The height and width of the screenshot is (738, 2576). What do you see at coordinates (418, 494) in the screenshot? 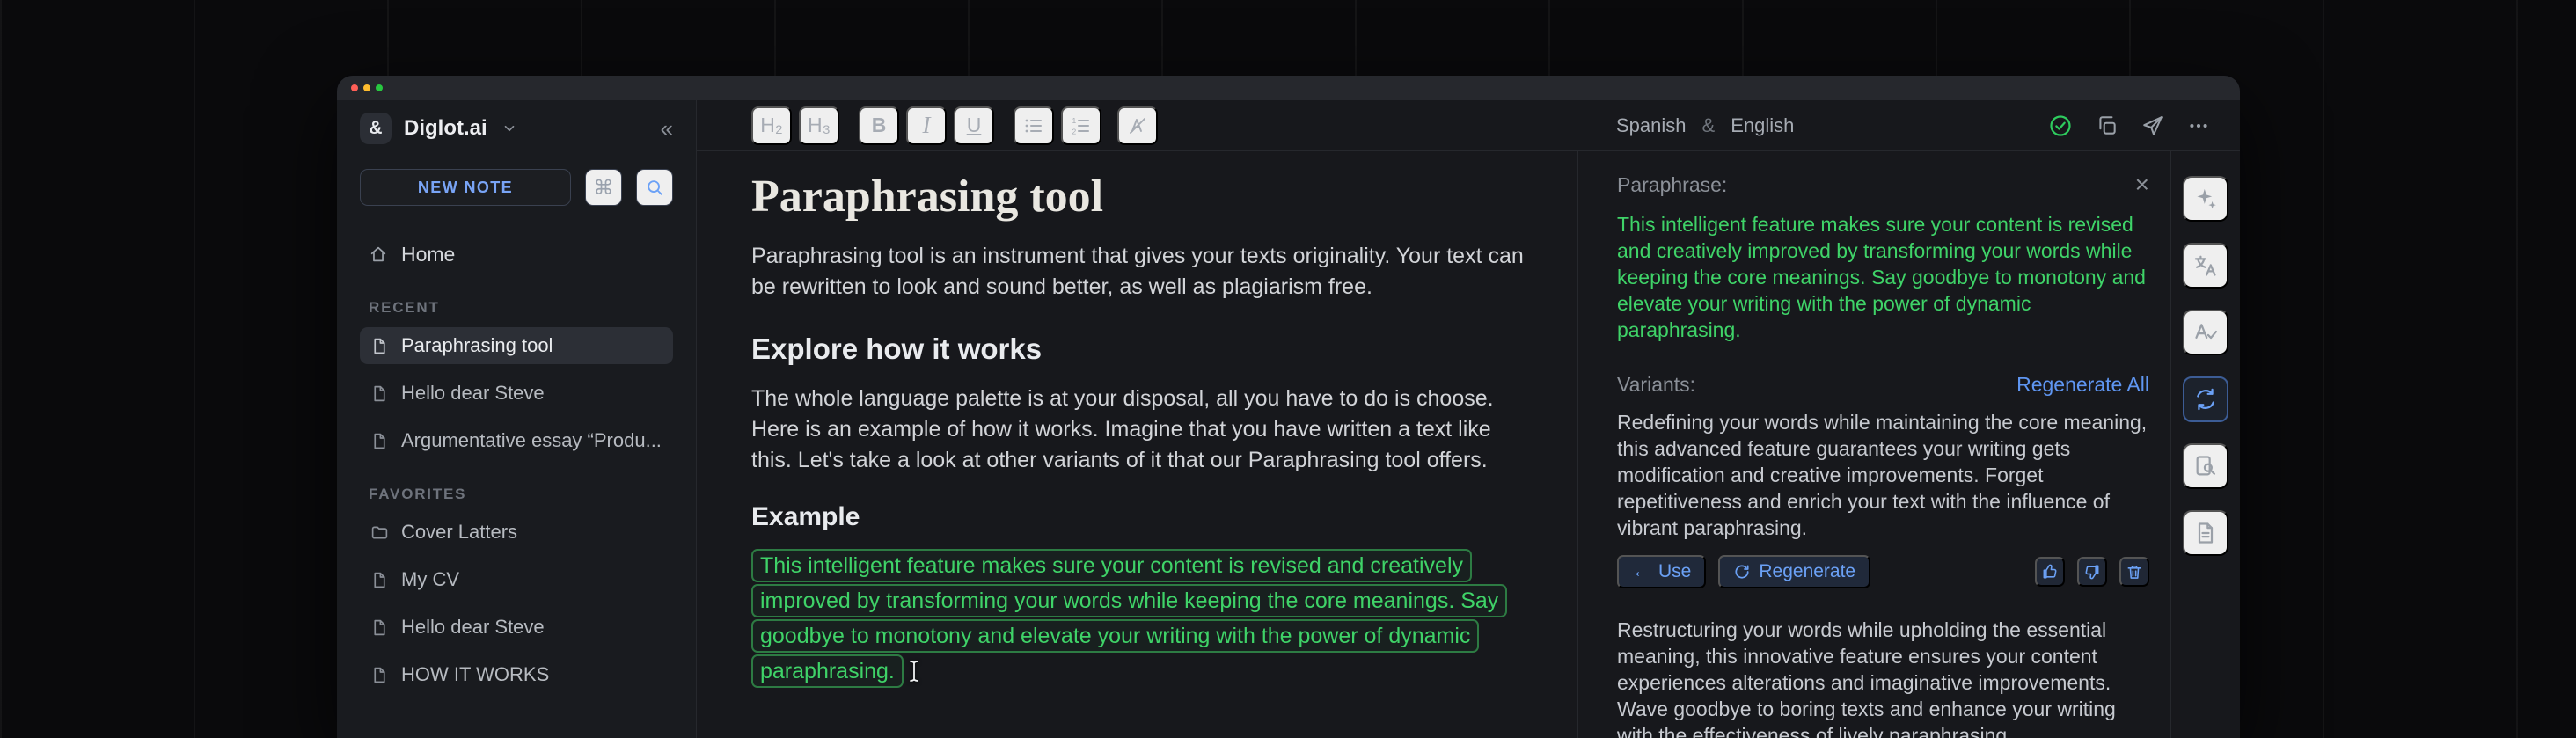
I see `favorites-section-label: FAVORITES` at bounding box center [418, 494].